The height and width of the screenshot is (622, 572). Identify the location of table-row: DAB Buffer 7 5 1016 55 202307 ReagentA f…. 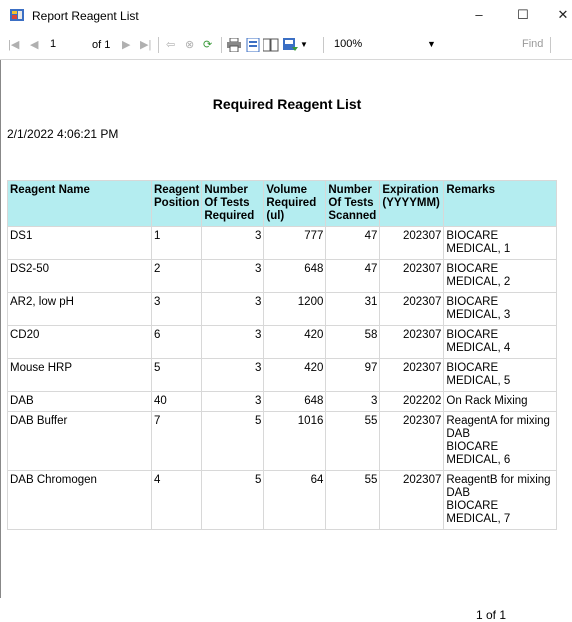
(282, 441).